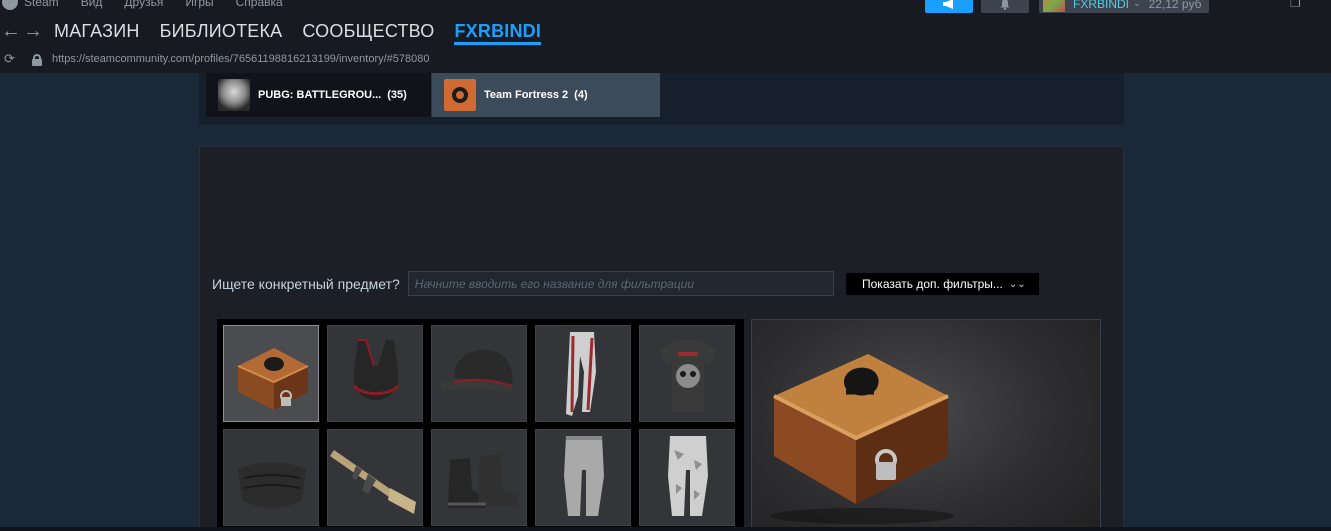  What do you see at coordinates (273, 379) in the screenshot?
I see `crate-icon` at bounding box center [273, 379].